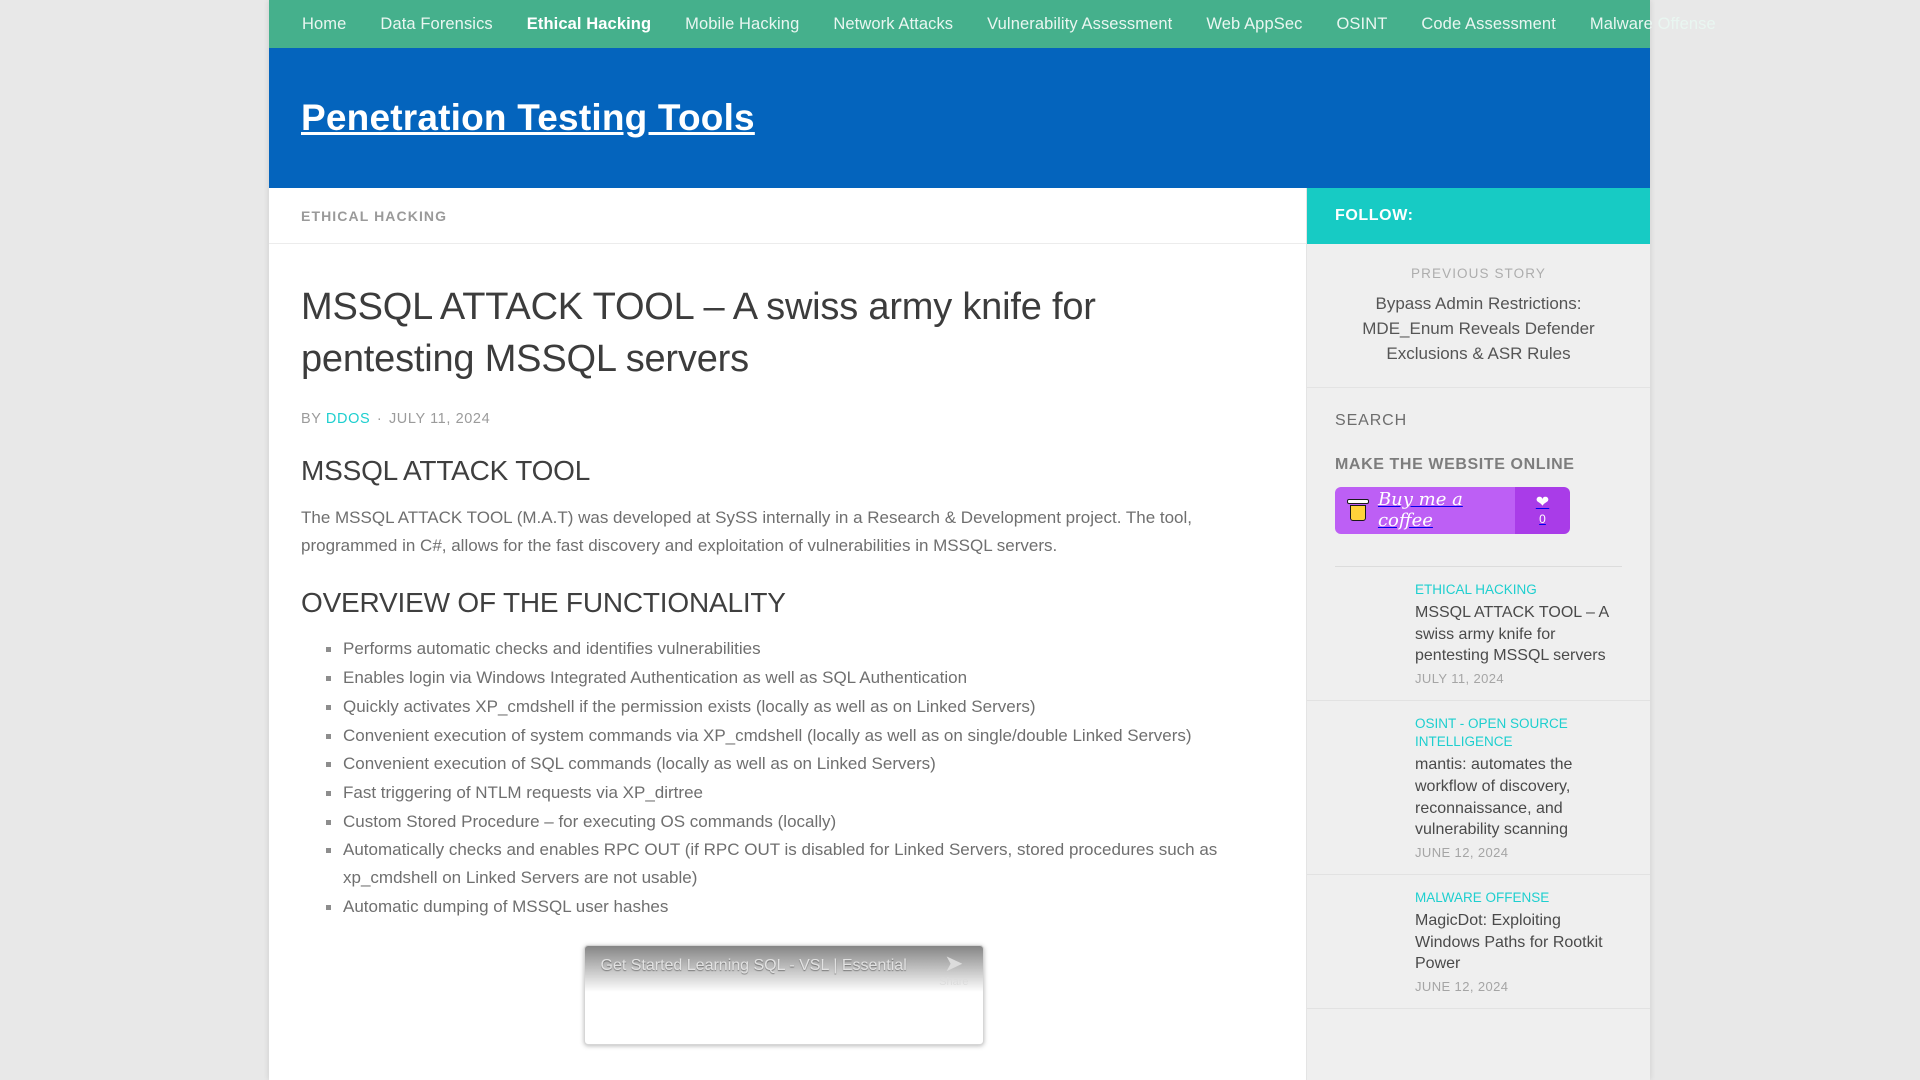 This screenshot has width=1920, height=1080. Describe the element at coordinates (374, 216) in the screenshot. I see `breadcrumb-category-link: ETHICAL HACKING` at that location.